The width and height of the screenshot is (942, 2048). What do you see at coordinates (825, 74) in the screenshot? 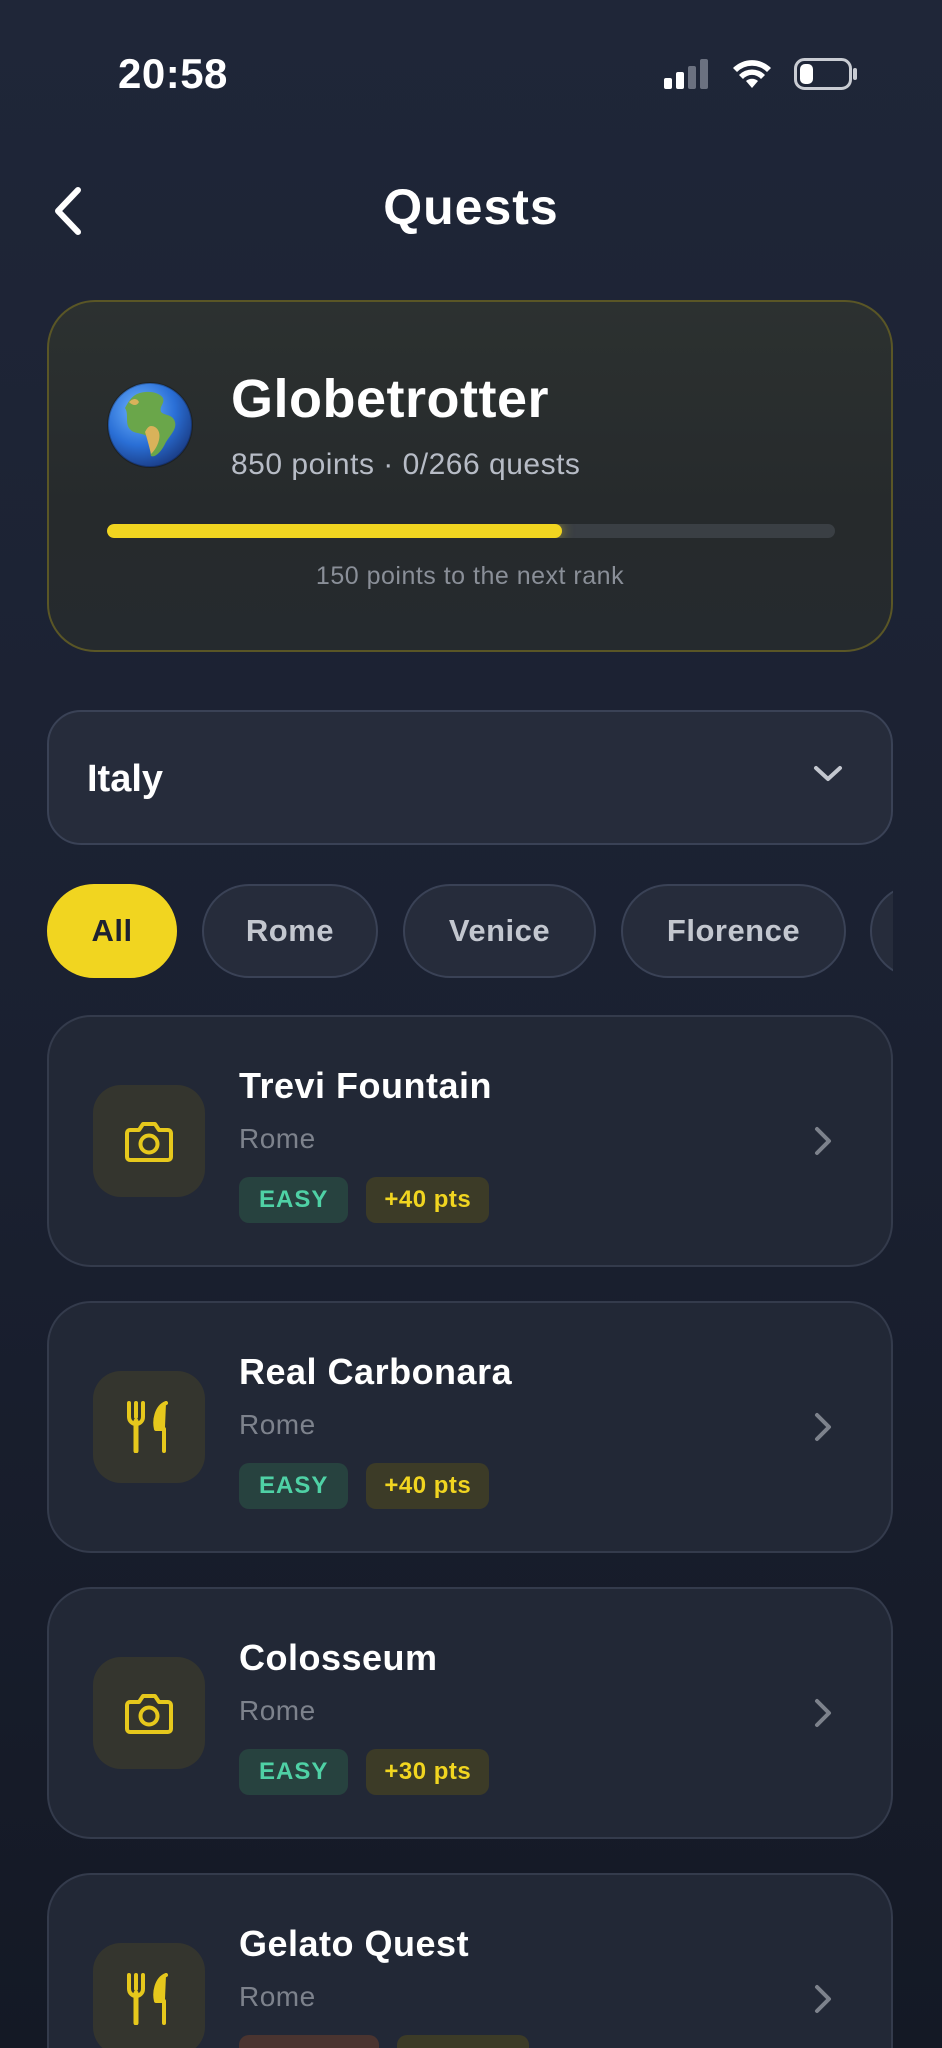
I see `battery-icon` at bounding box center [825, 74].